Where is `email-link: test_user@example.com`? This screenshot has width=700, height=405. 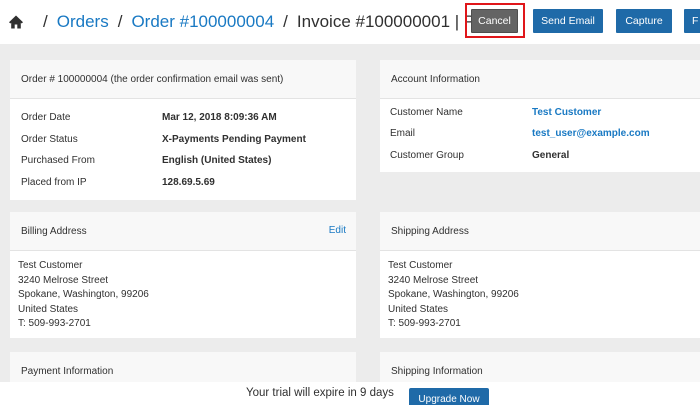 email-link: test_user@example.com is located at coordinates (591, 133).